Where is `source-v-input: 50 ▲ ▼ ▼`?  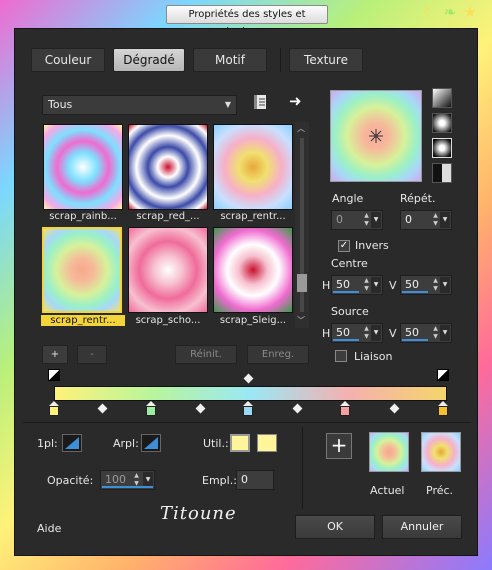 source-v-input: 50 ▲ ▼ ▼ is located at coordinates (426, 333).